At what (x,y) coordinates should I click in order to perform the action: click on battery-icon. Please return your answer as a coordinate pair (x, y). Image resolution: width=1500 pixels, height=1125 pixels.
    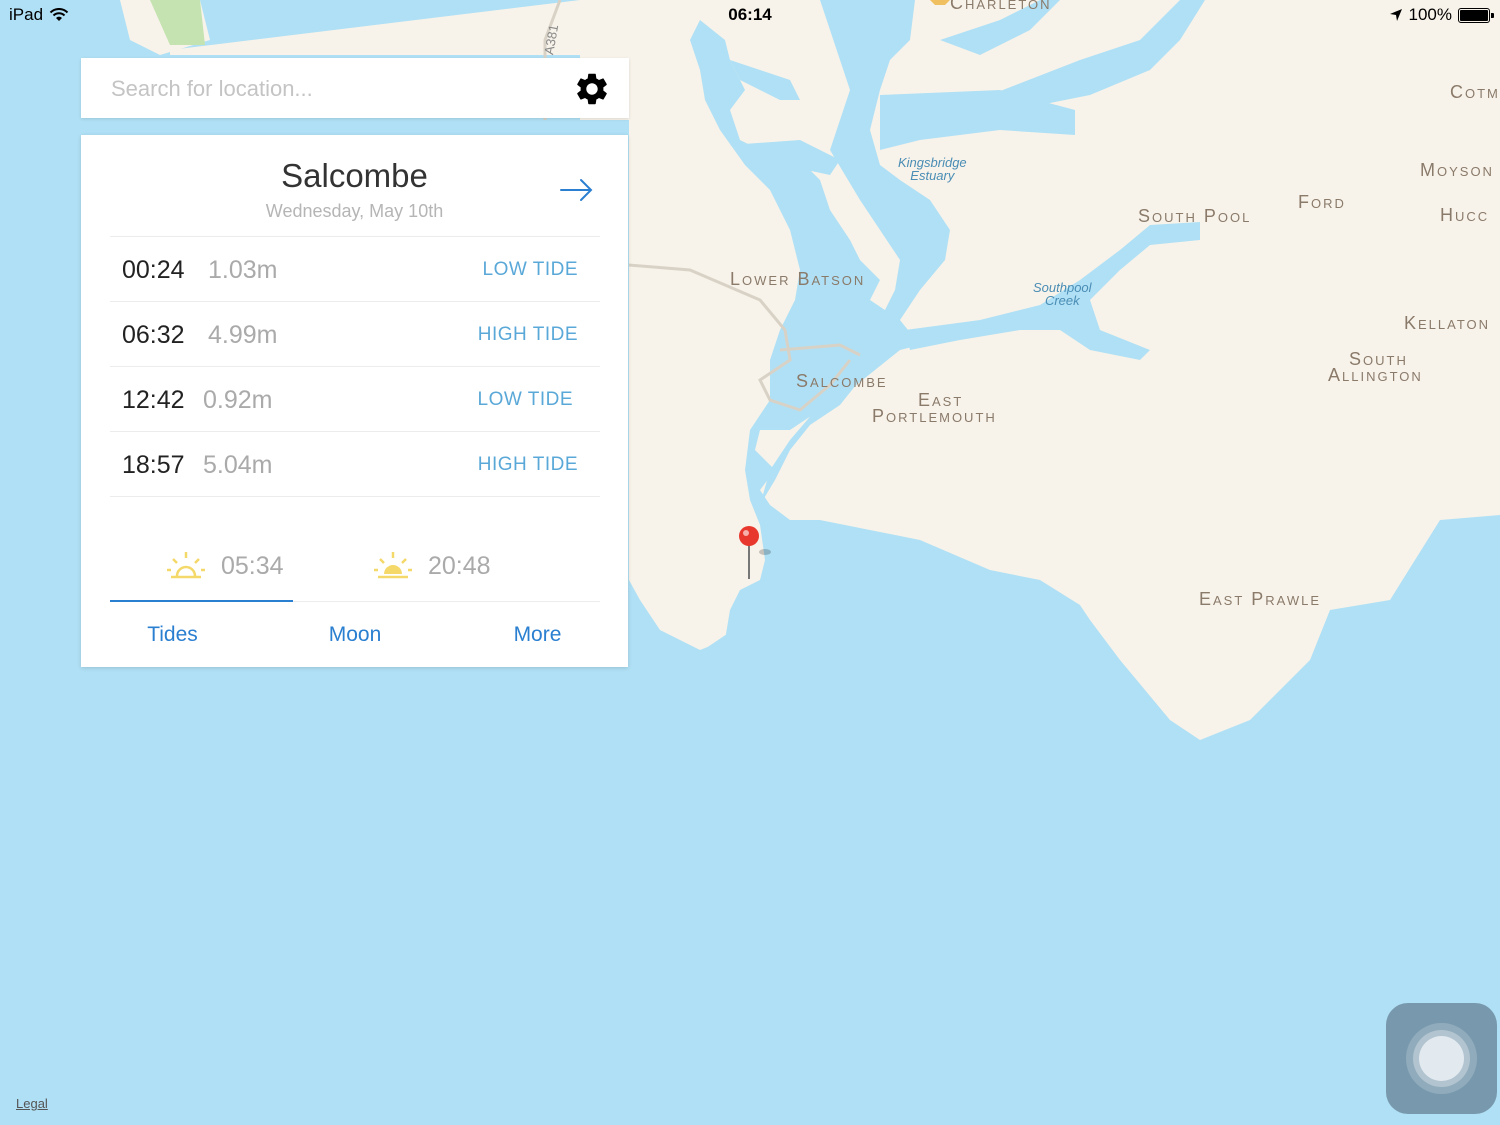
    Looking at the image, I should click on (1476, 15).